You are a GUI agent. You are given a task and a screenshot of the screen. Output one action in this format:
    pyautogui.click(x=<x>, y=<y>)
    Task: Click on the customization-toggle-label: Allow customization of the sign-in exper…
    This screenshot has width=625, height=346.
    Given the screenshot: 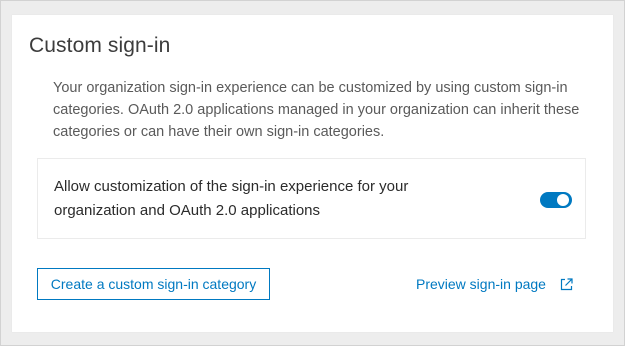 What is the action you would take?
    pyautogui.click(x=231, y=198)
    